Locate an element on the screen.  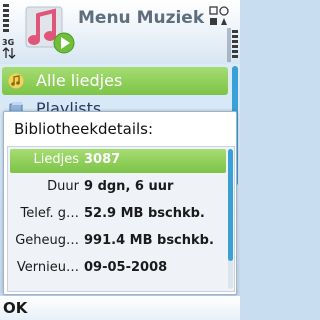
network-type-label: 3G is located at coordinates (8, 42).